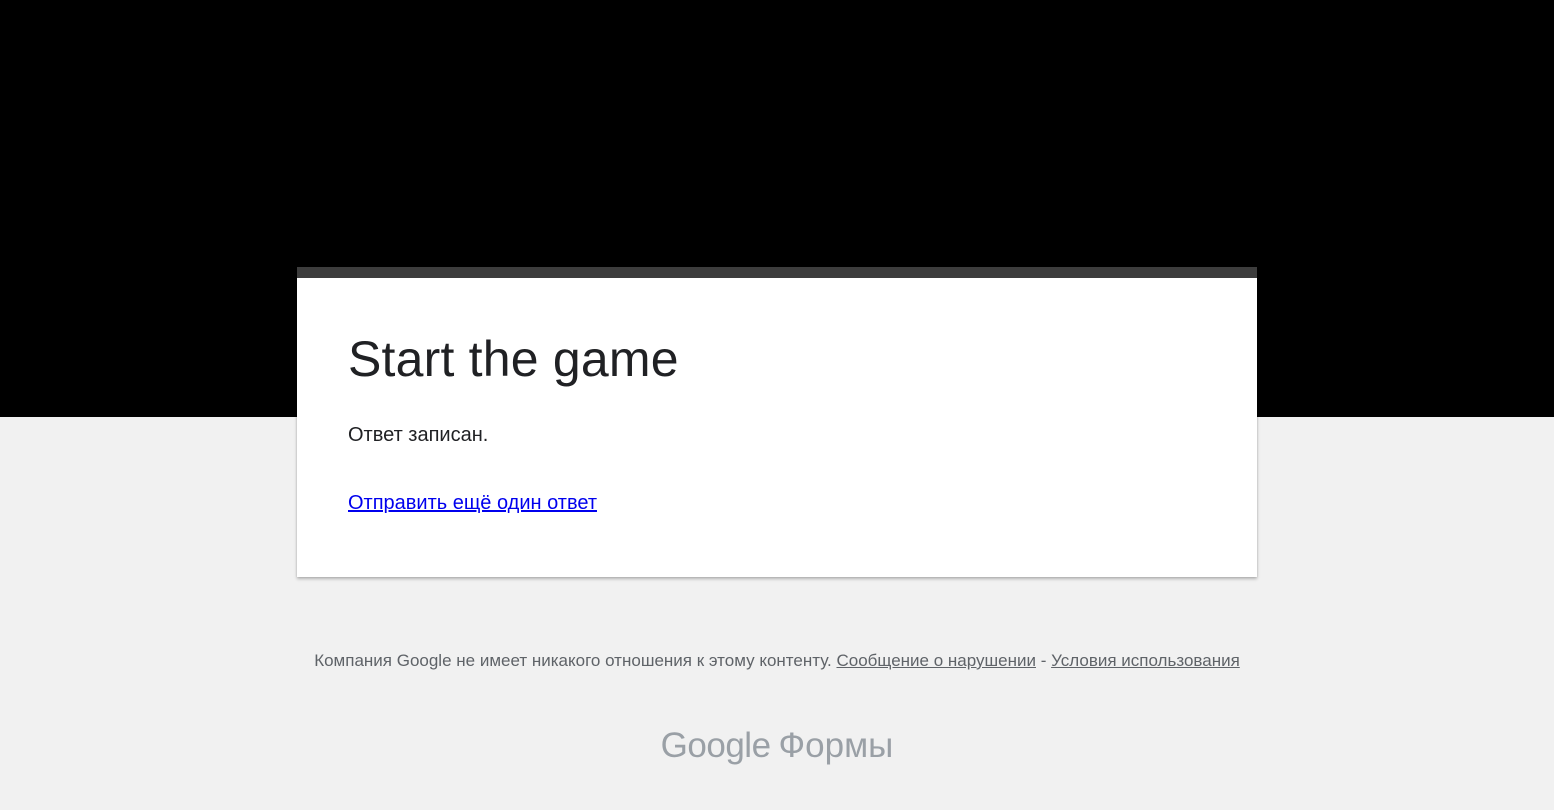 This screenshot has height=810, width=1554. Describe the element at coordinates (513, 359) in the screenshot. I see `form-title: Start the game` at that location.